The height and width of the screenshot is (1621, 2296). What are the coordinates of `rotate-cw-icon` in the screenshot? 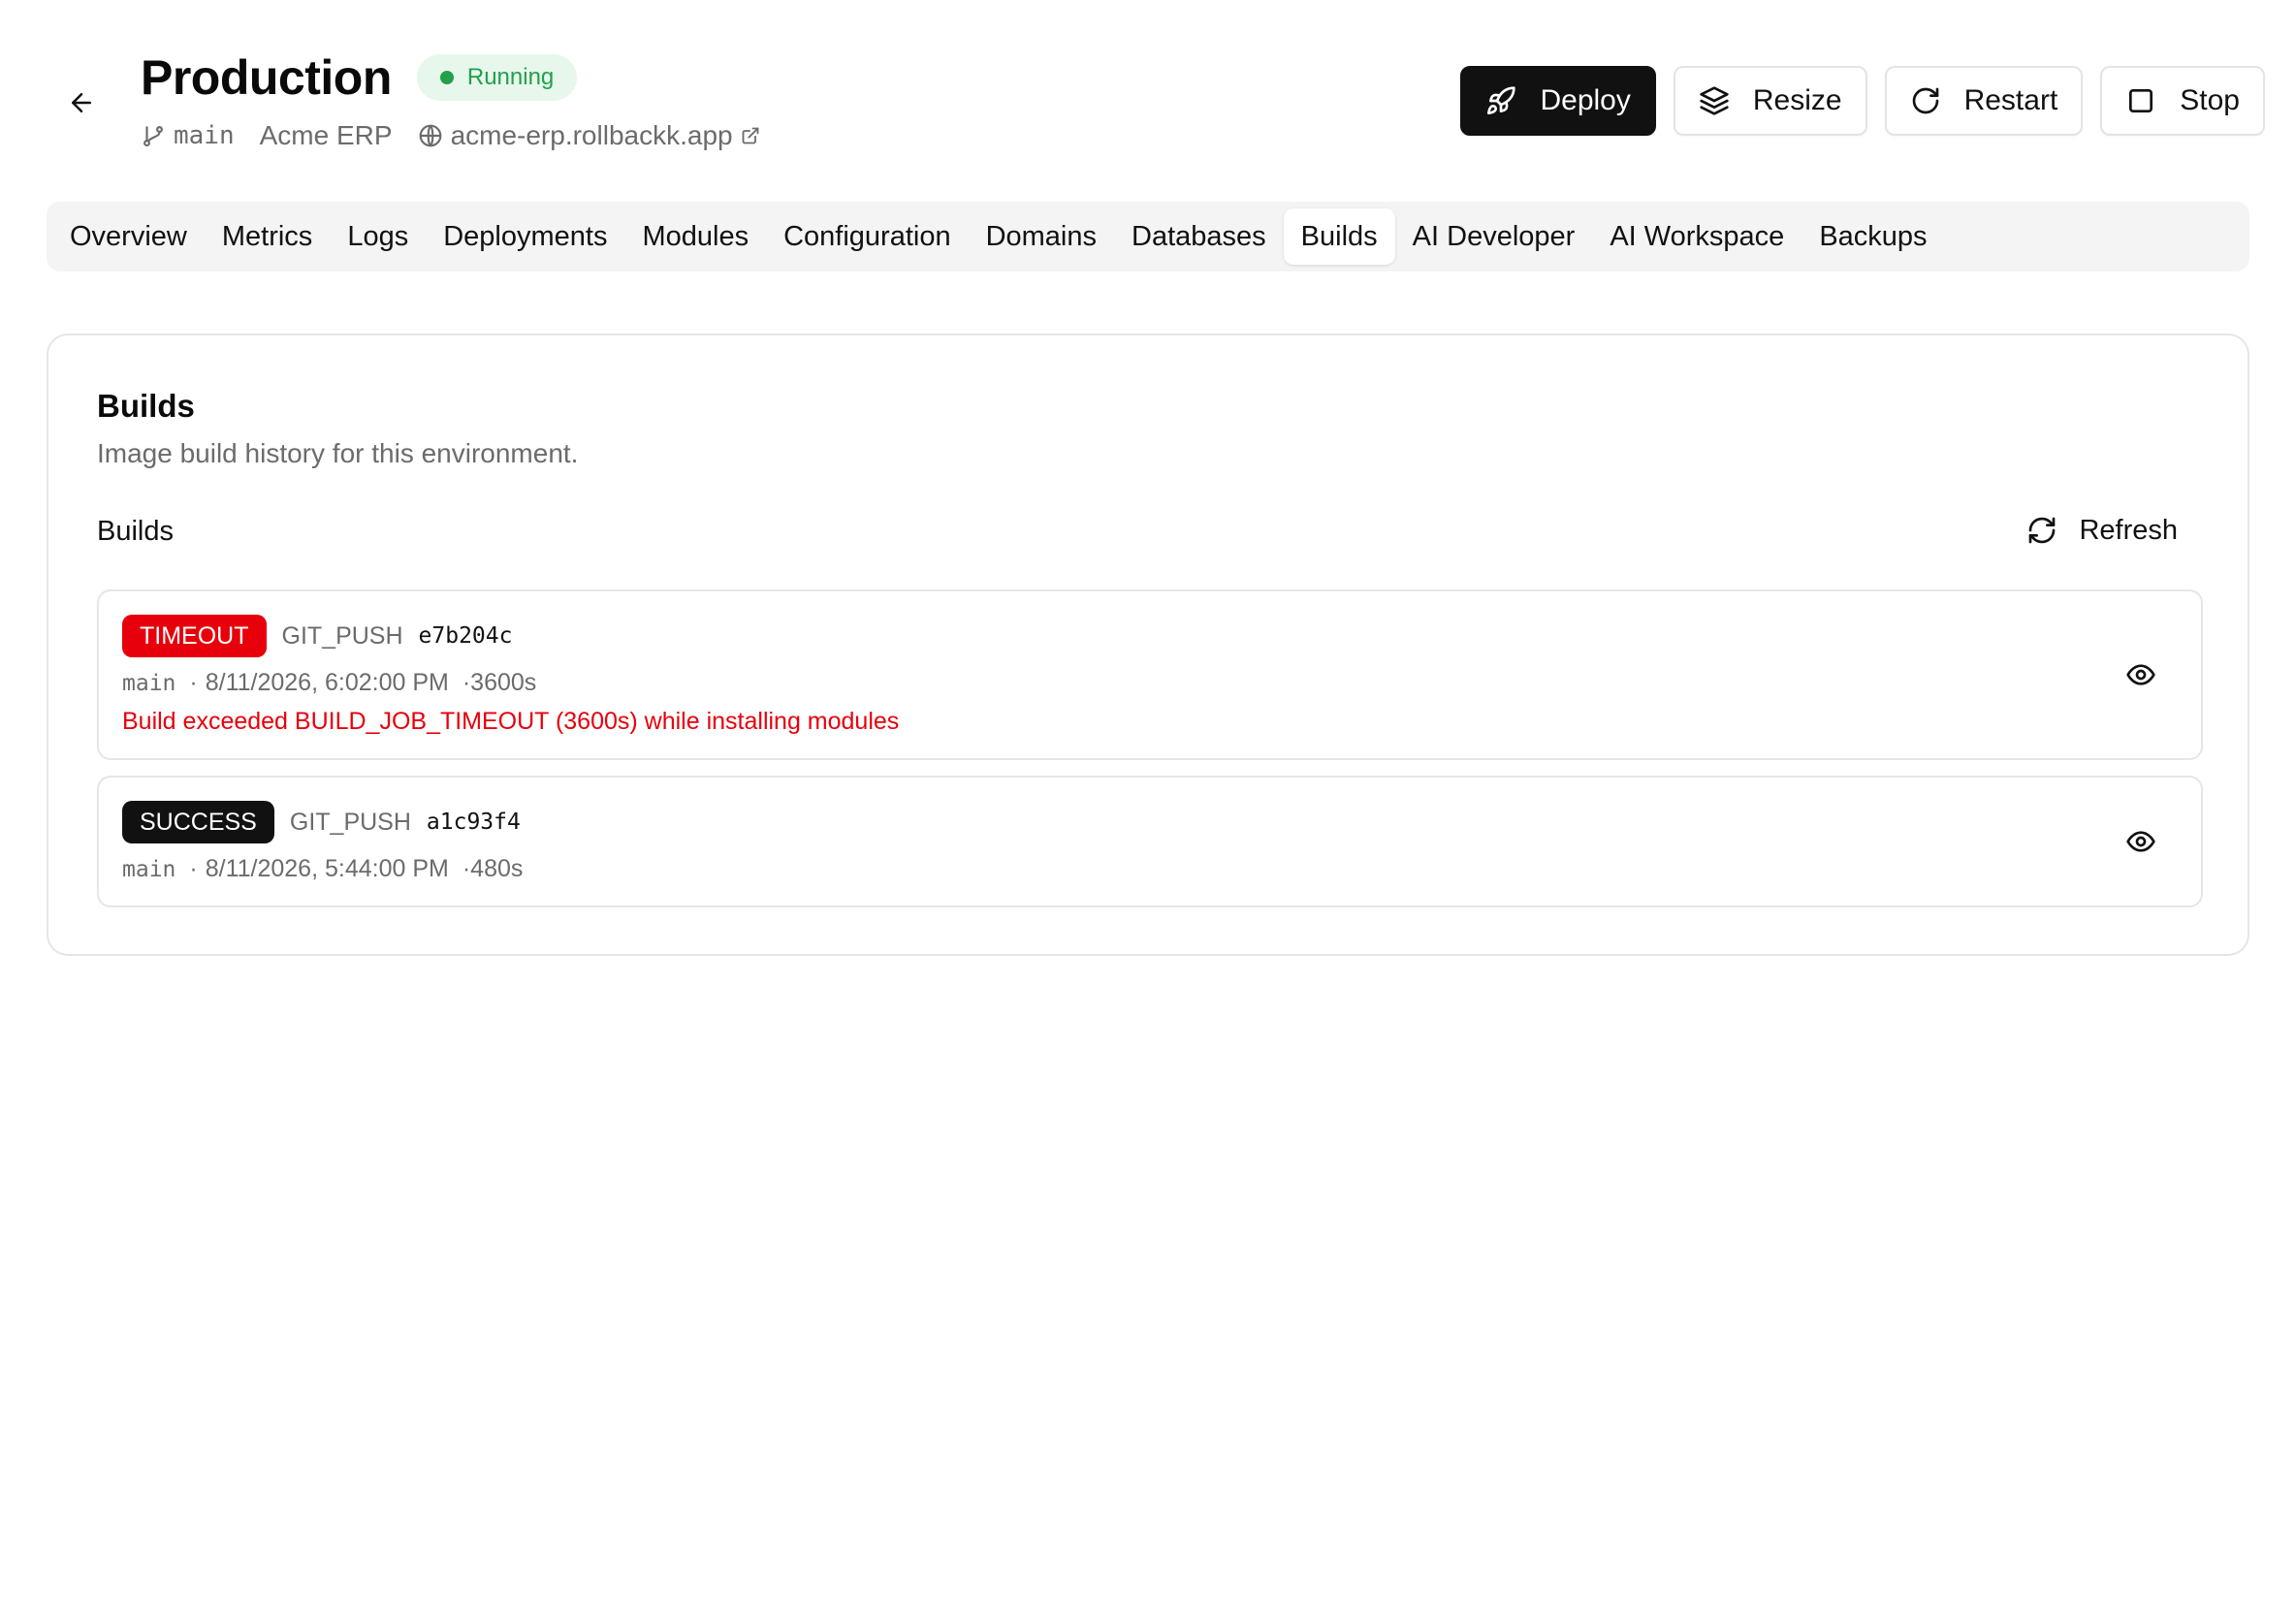 It's located at (1925, 101).